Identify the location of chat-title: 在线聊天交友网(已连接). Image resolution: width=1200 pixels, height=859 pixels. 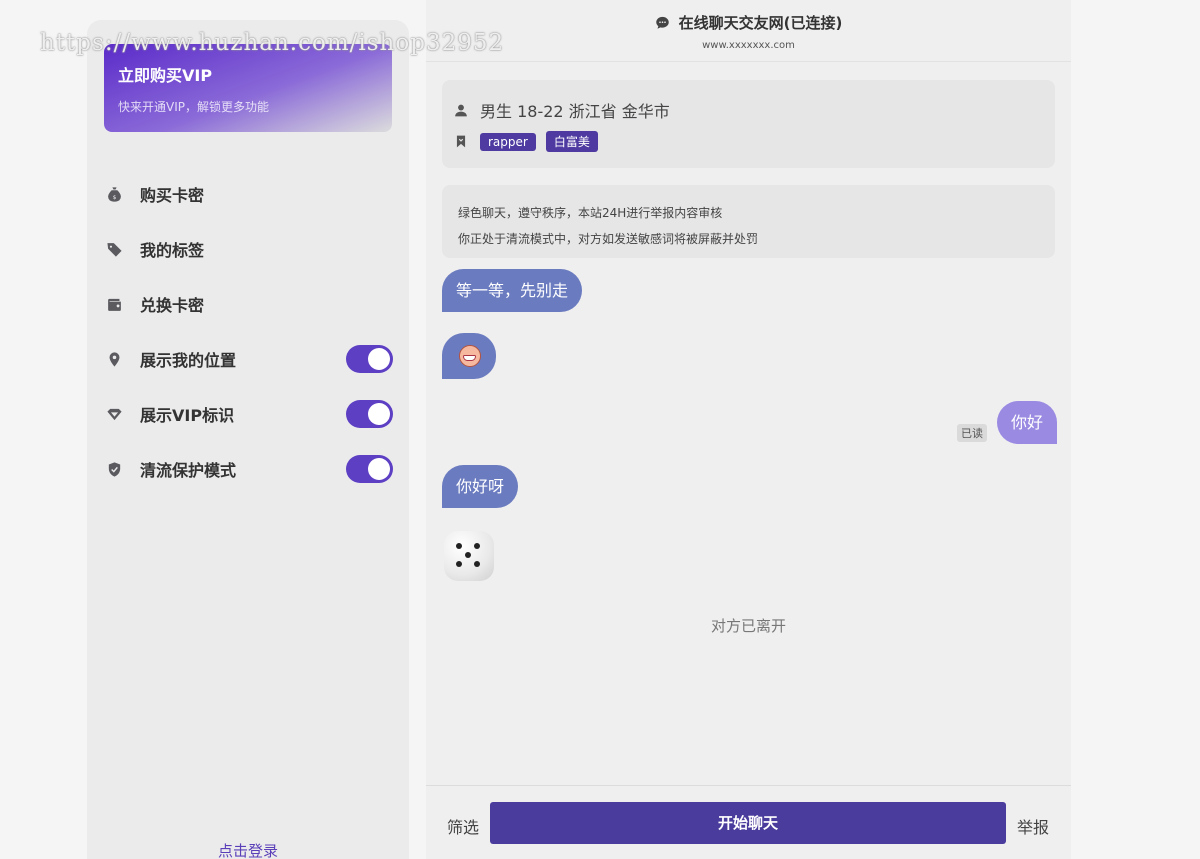
(749, 22).